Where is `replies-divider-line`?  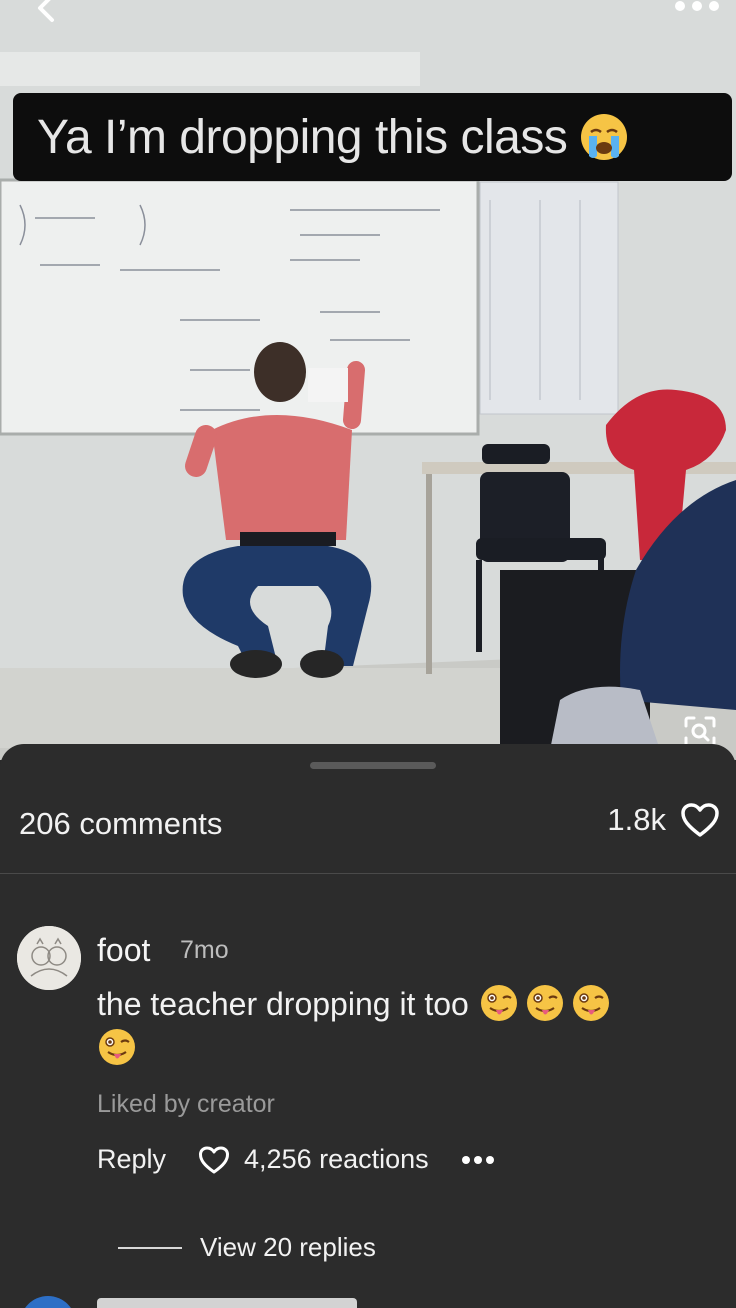 replies-divider-line is located at coordinates (150, 1247).